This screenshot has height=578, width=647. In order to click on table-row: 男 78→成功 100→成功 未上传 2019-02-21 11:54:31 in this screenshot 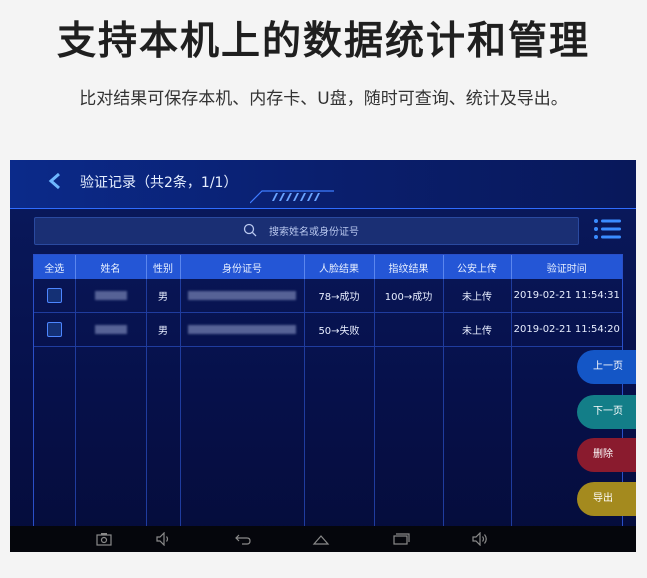, I will do `click(328, 296)`.